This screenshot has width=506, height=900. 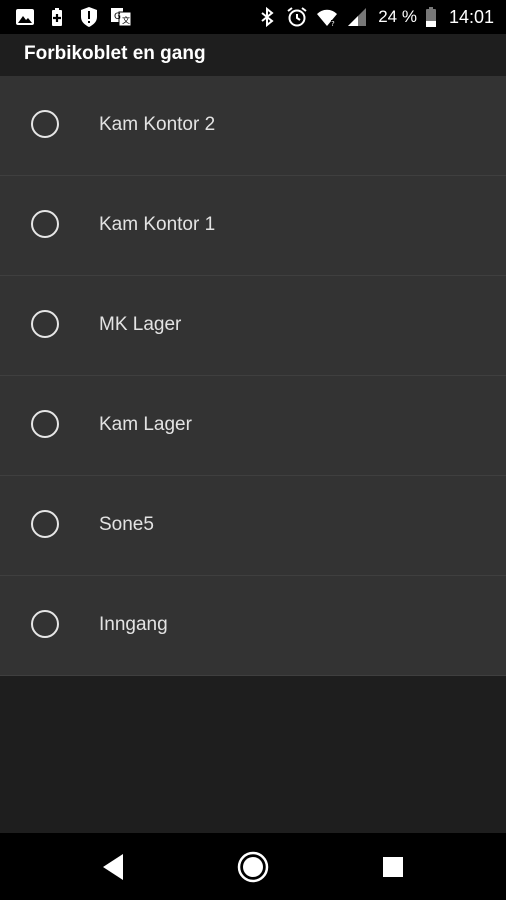 I want to click on dialog-title: Forbikoblet en gang, so click(x=115, y=53).